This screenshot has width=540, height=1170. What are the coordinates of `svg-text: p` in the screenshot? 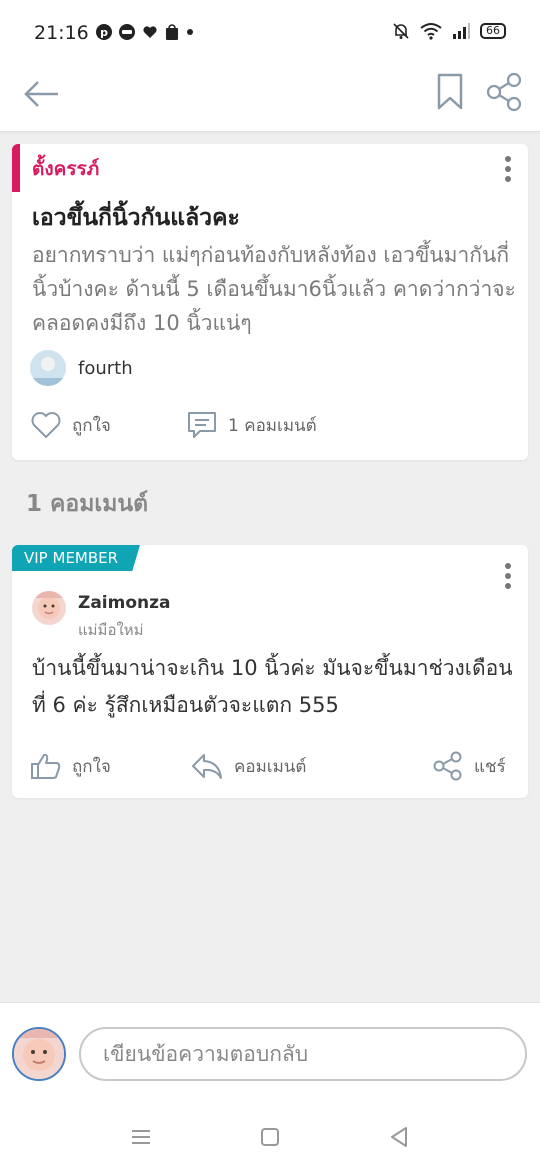 It's located at (104, 32).